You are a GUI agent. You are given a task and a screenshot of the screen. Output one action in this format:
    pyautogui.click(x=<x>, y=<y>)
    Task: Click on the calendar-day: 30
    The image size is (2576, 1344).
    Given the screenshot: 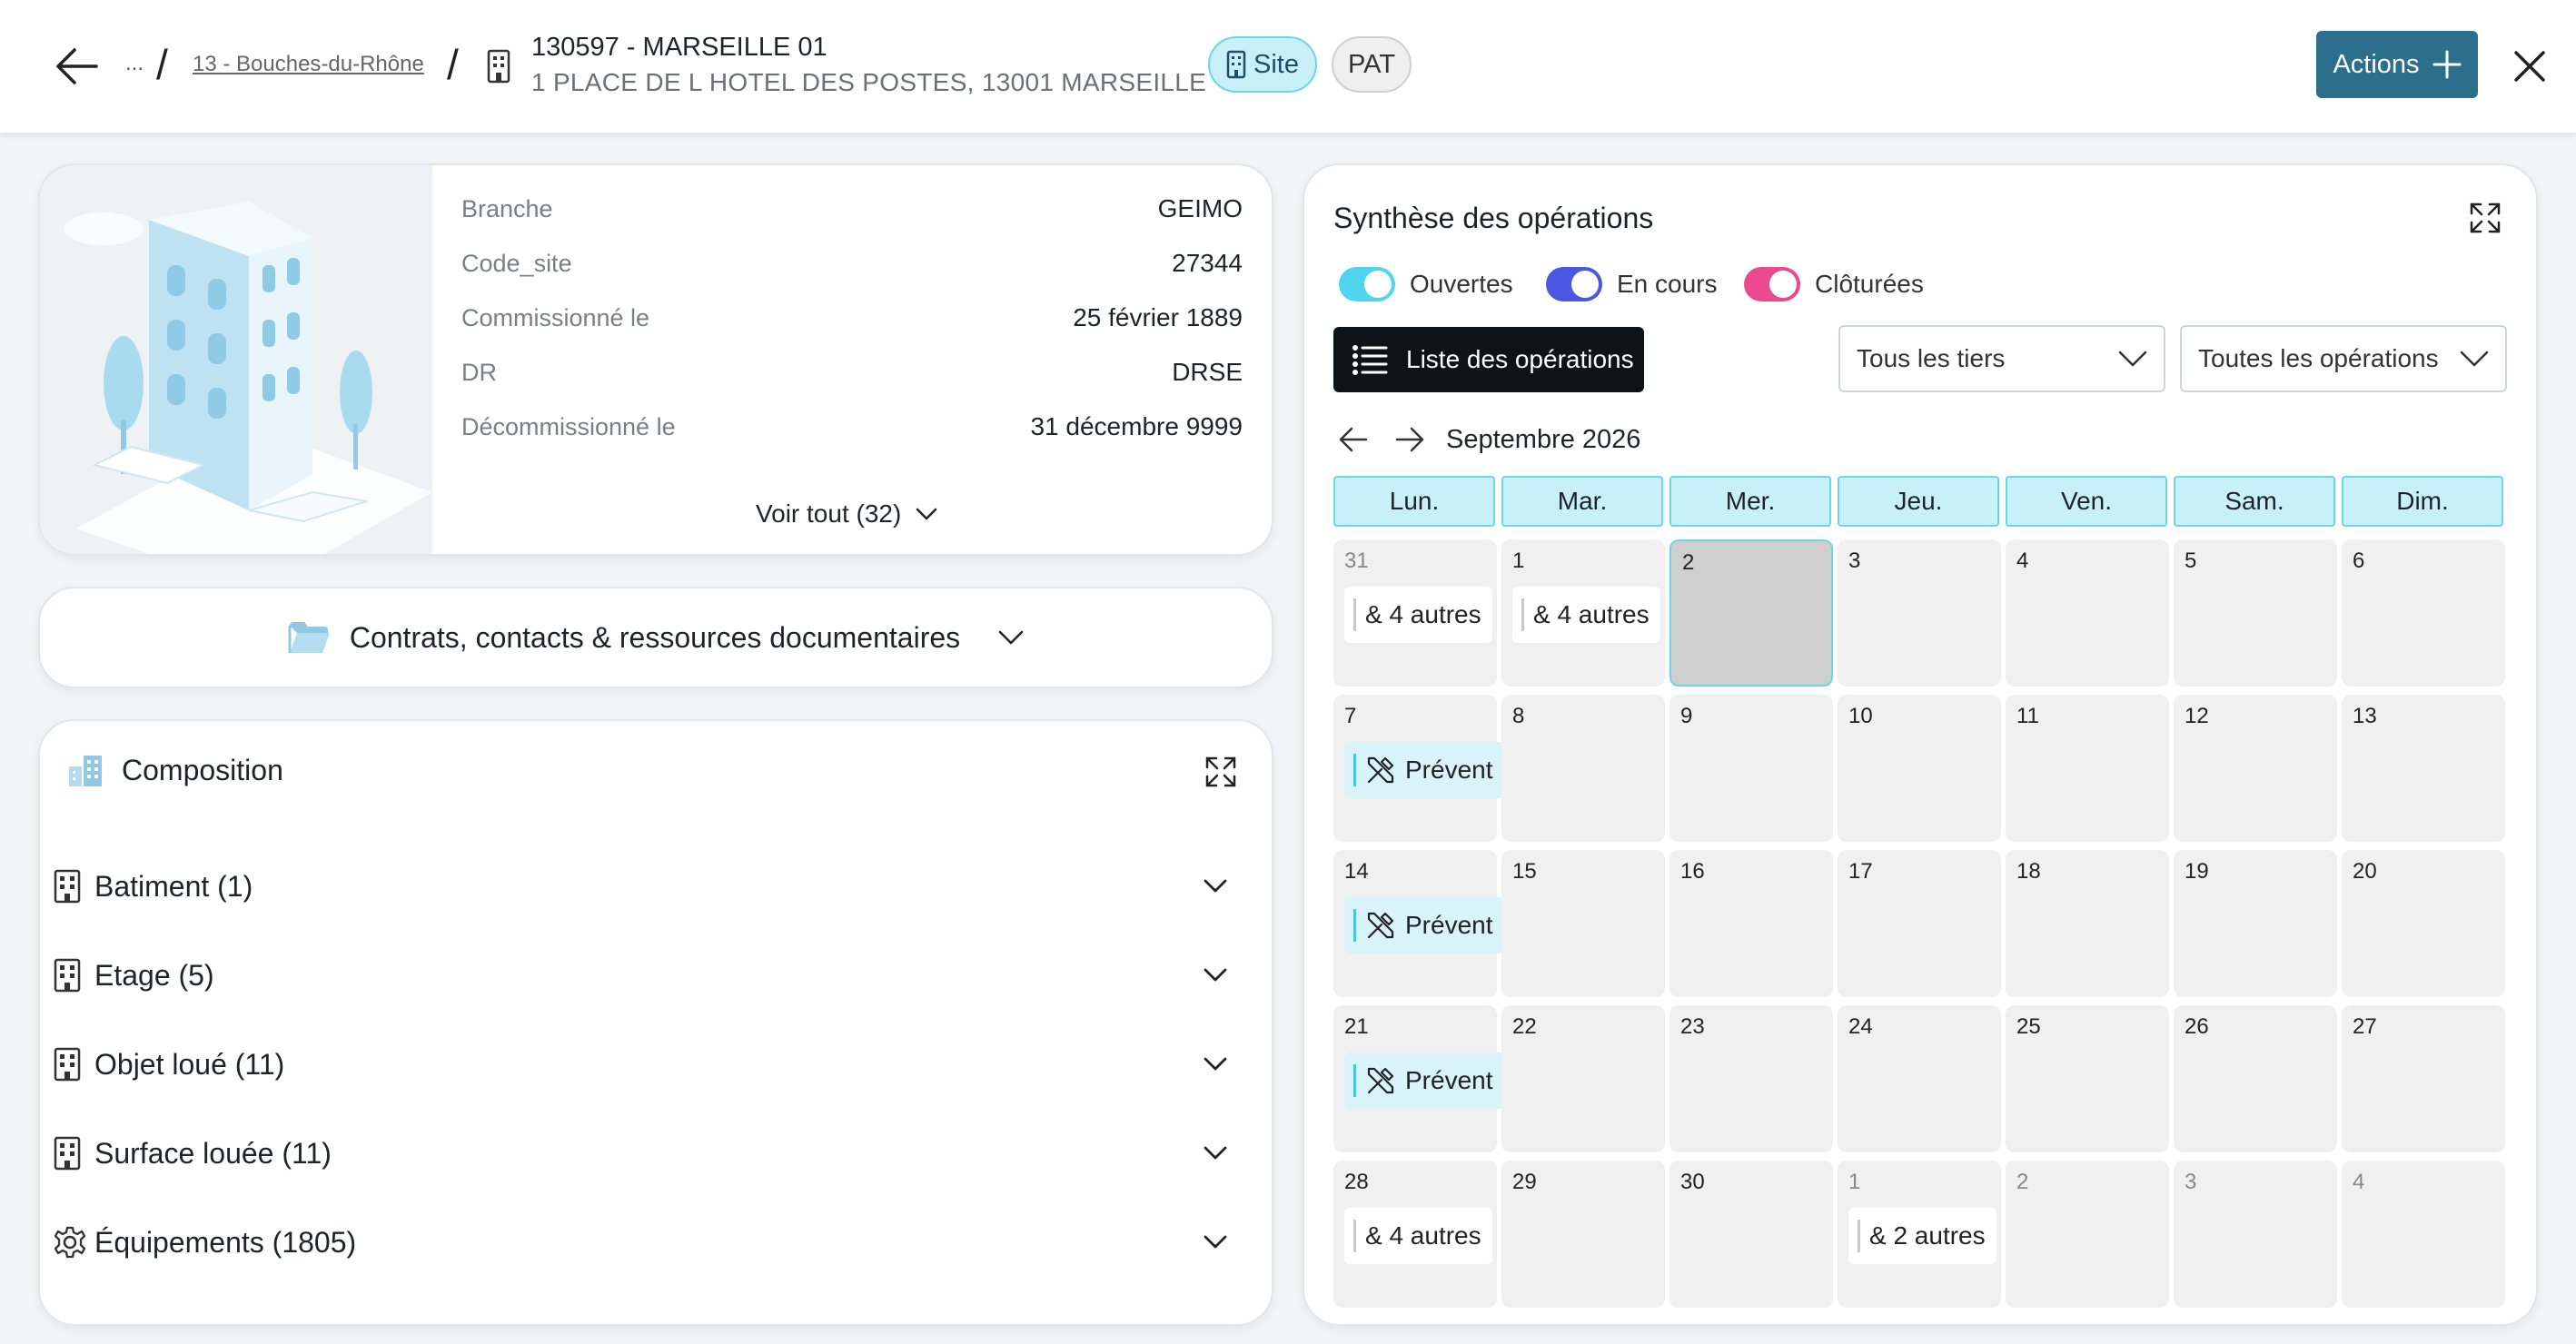 What is the action you would take?
    pyautogui.click(x=1751, y=1234)
    